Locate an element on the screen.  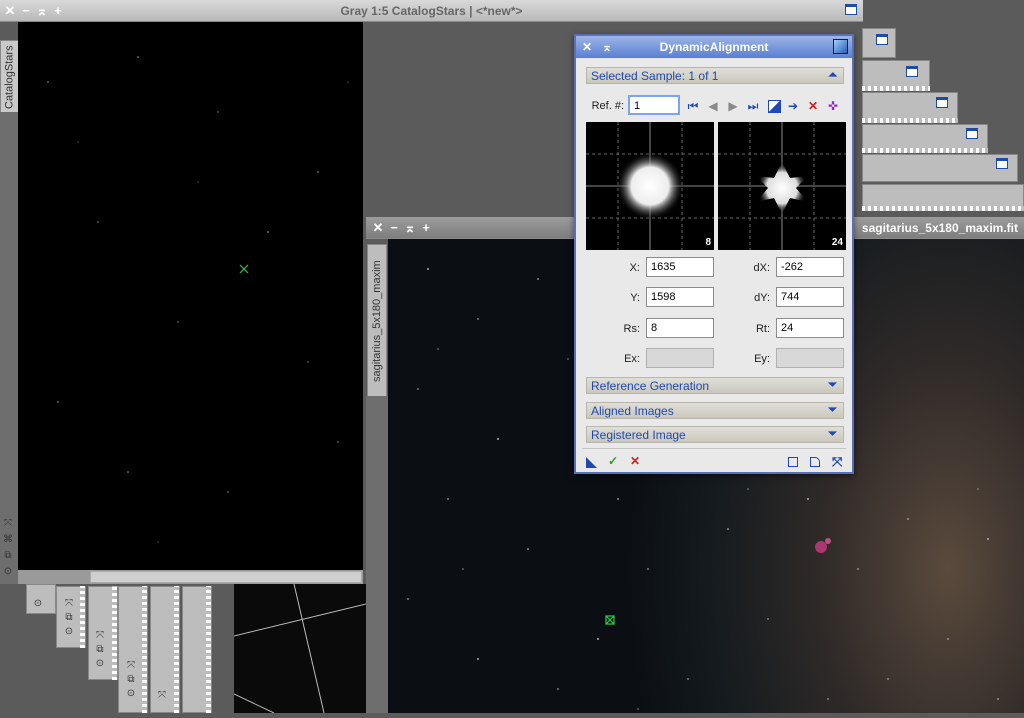
process-icon is located at coordinates (840, 46).